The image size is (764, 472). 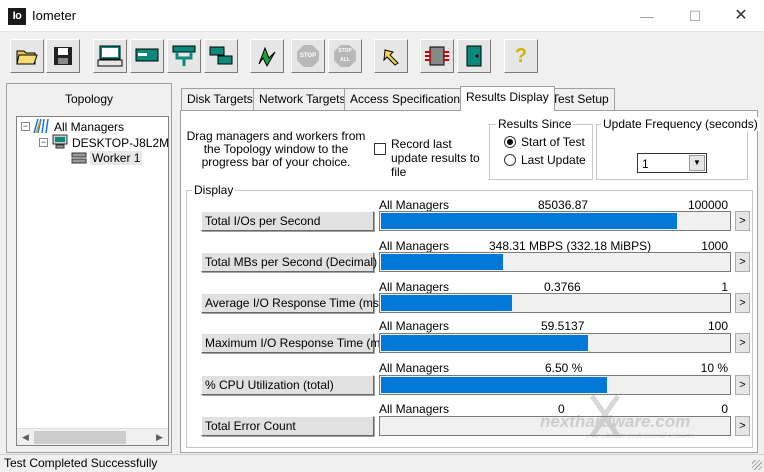 I want to click on total-ios-per-second-button: Total I/Os per Second, so click(x=287, y=221).